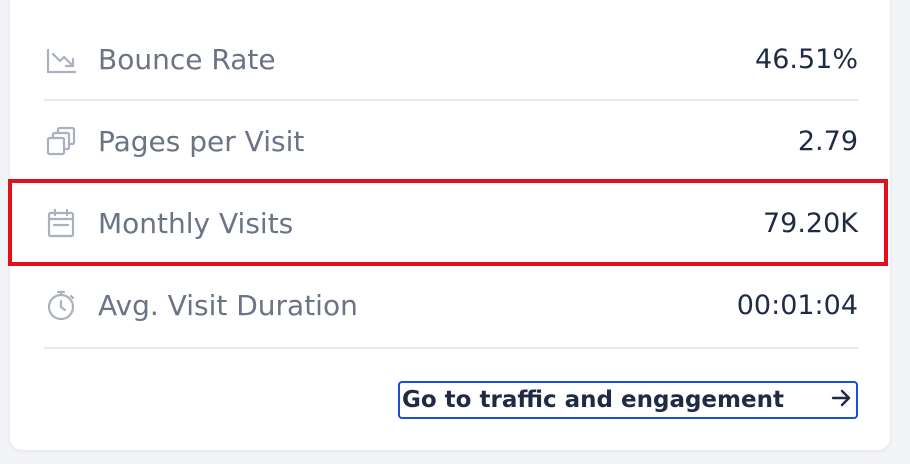  I want to click on traffic-engagement-link: Go to traffic and engagement, so click(628, 400).